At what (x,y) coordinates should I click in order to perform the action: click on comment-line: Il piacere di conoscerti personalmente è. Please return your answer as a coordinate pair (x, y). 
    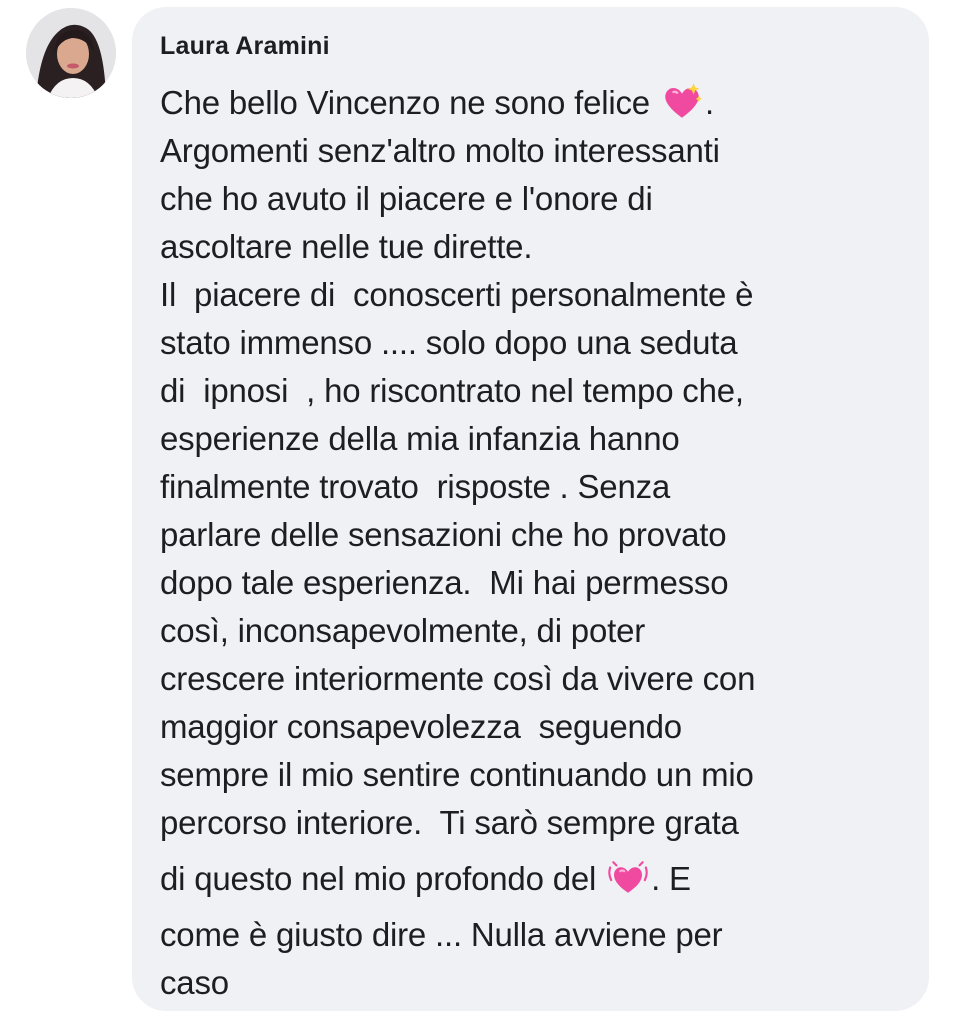
    Looking at the image, I should click on (457, 294).